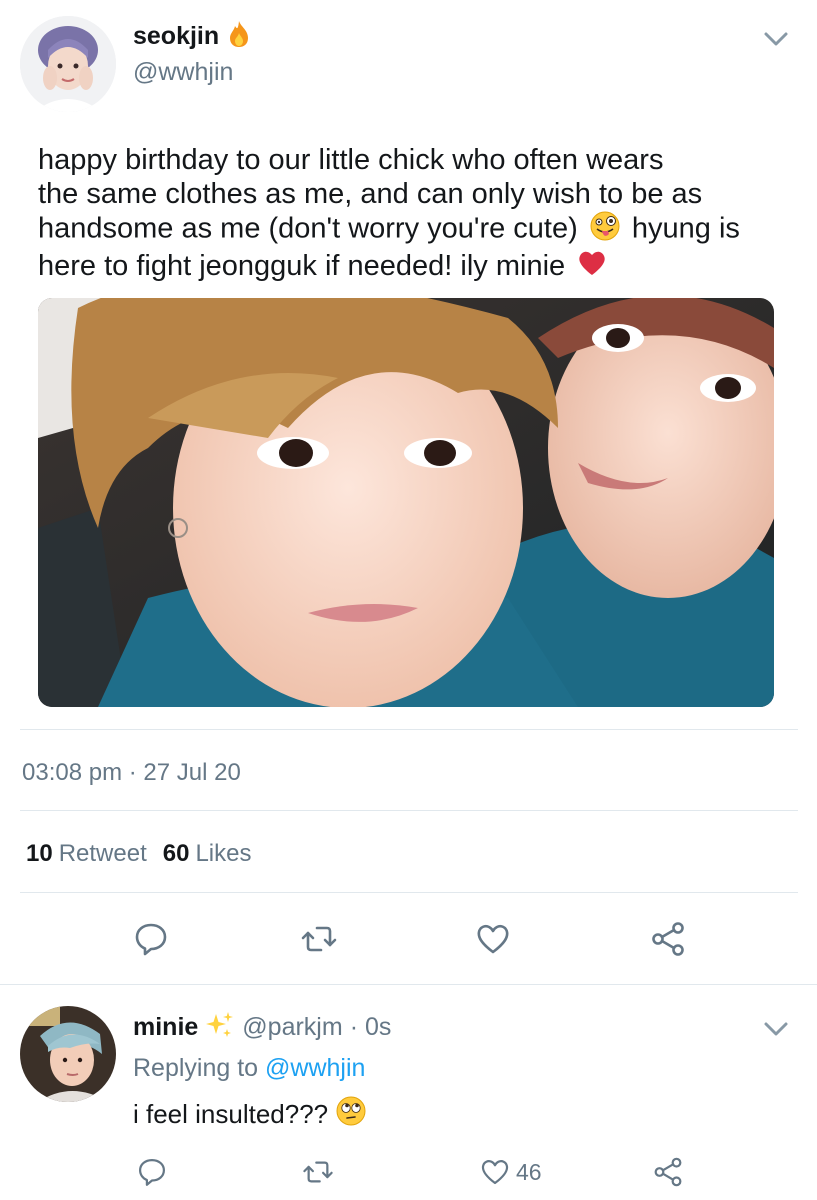 Image resolution: width=817 pixels, height=1200 pixels. I want to click on reply-reply-button, so click(152, 1172).